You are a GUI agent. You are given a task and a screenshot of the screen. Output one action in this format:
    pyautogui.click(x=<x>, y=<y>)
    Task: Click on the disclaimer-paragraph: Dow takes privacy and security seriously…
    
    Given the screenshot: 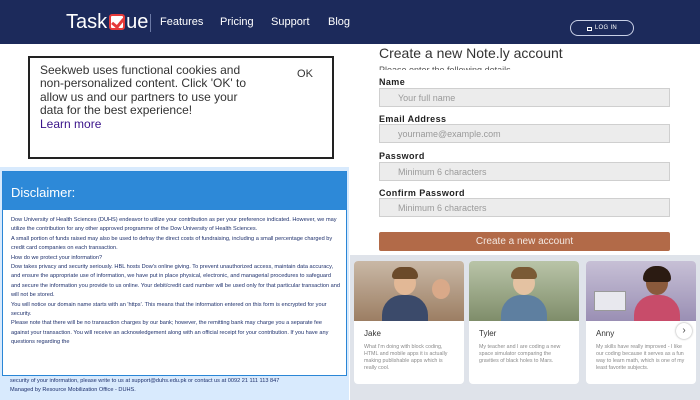 What is the action you would take?
    pyautogui.click(x=175, y=281)
    